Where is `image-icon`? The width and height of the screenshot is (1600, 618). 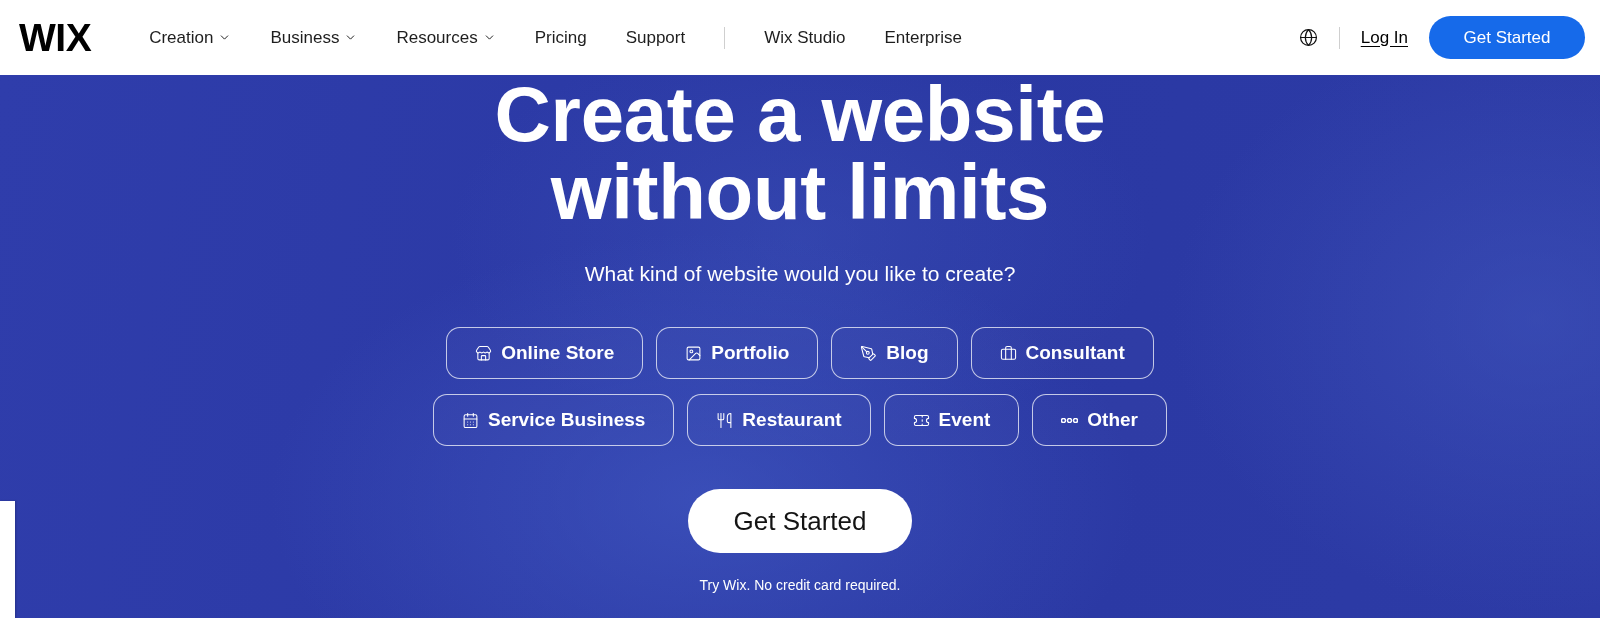
image-icon is located at coordinates (694, 353).